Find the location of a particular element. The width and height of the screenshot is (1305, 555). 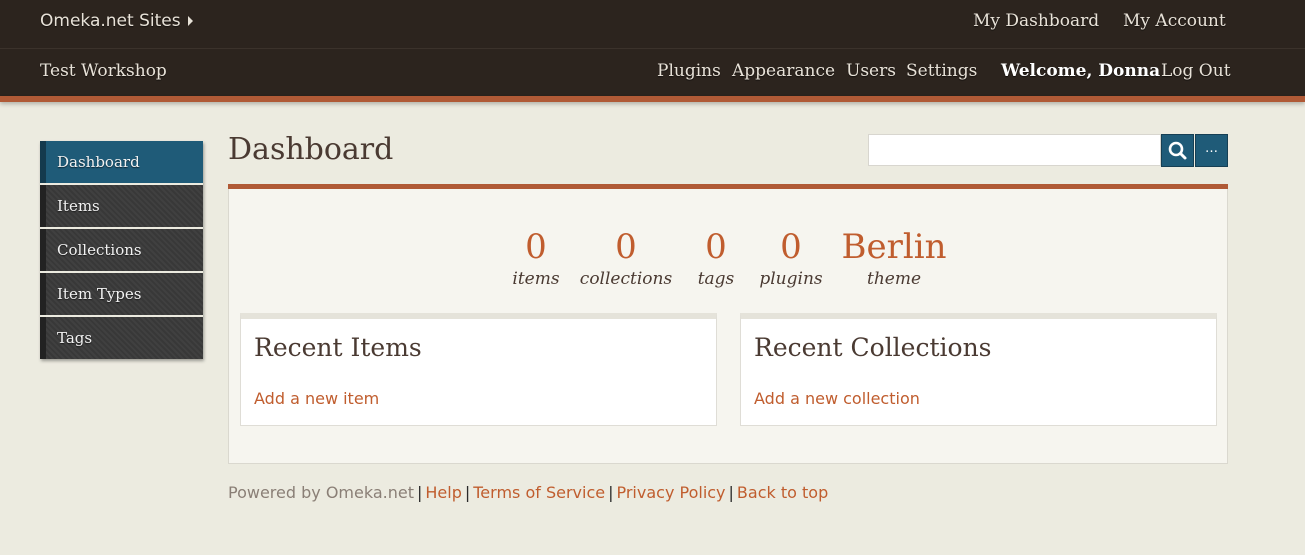

plugins-link: Plugins is located at coordinates (689, 71).